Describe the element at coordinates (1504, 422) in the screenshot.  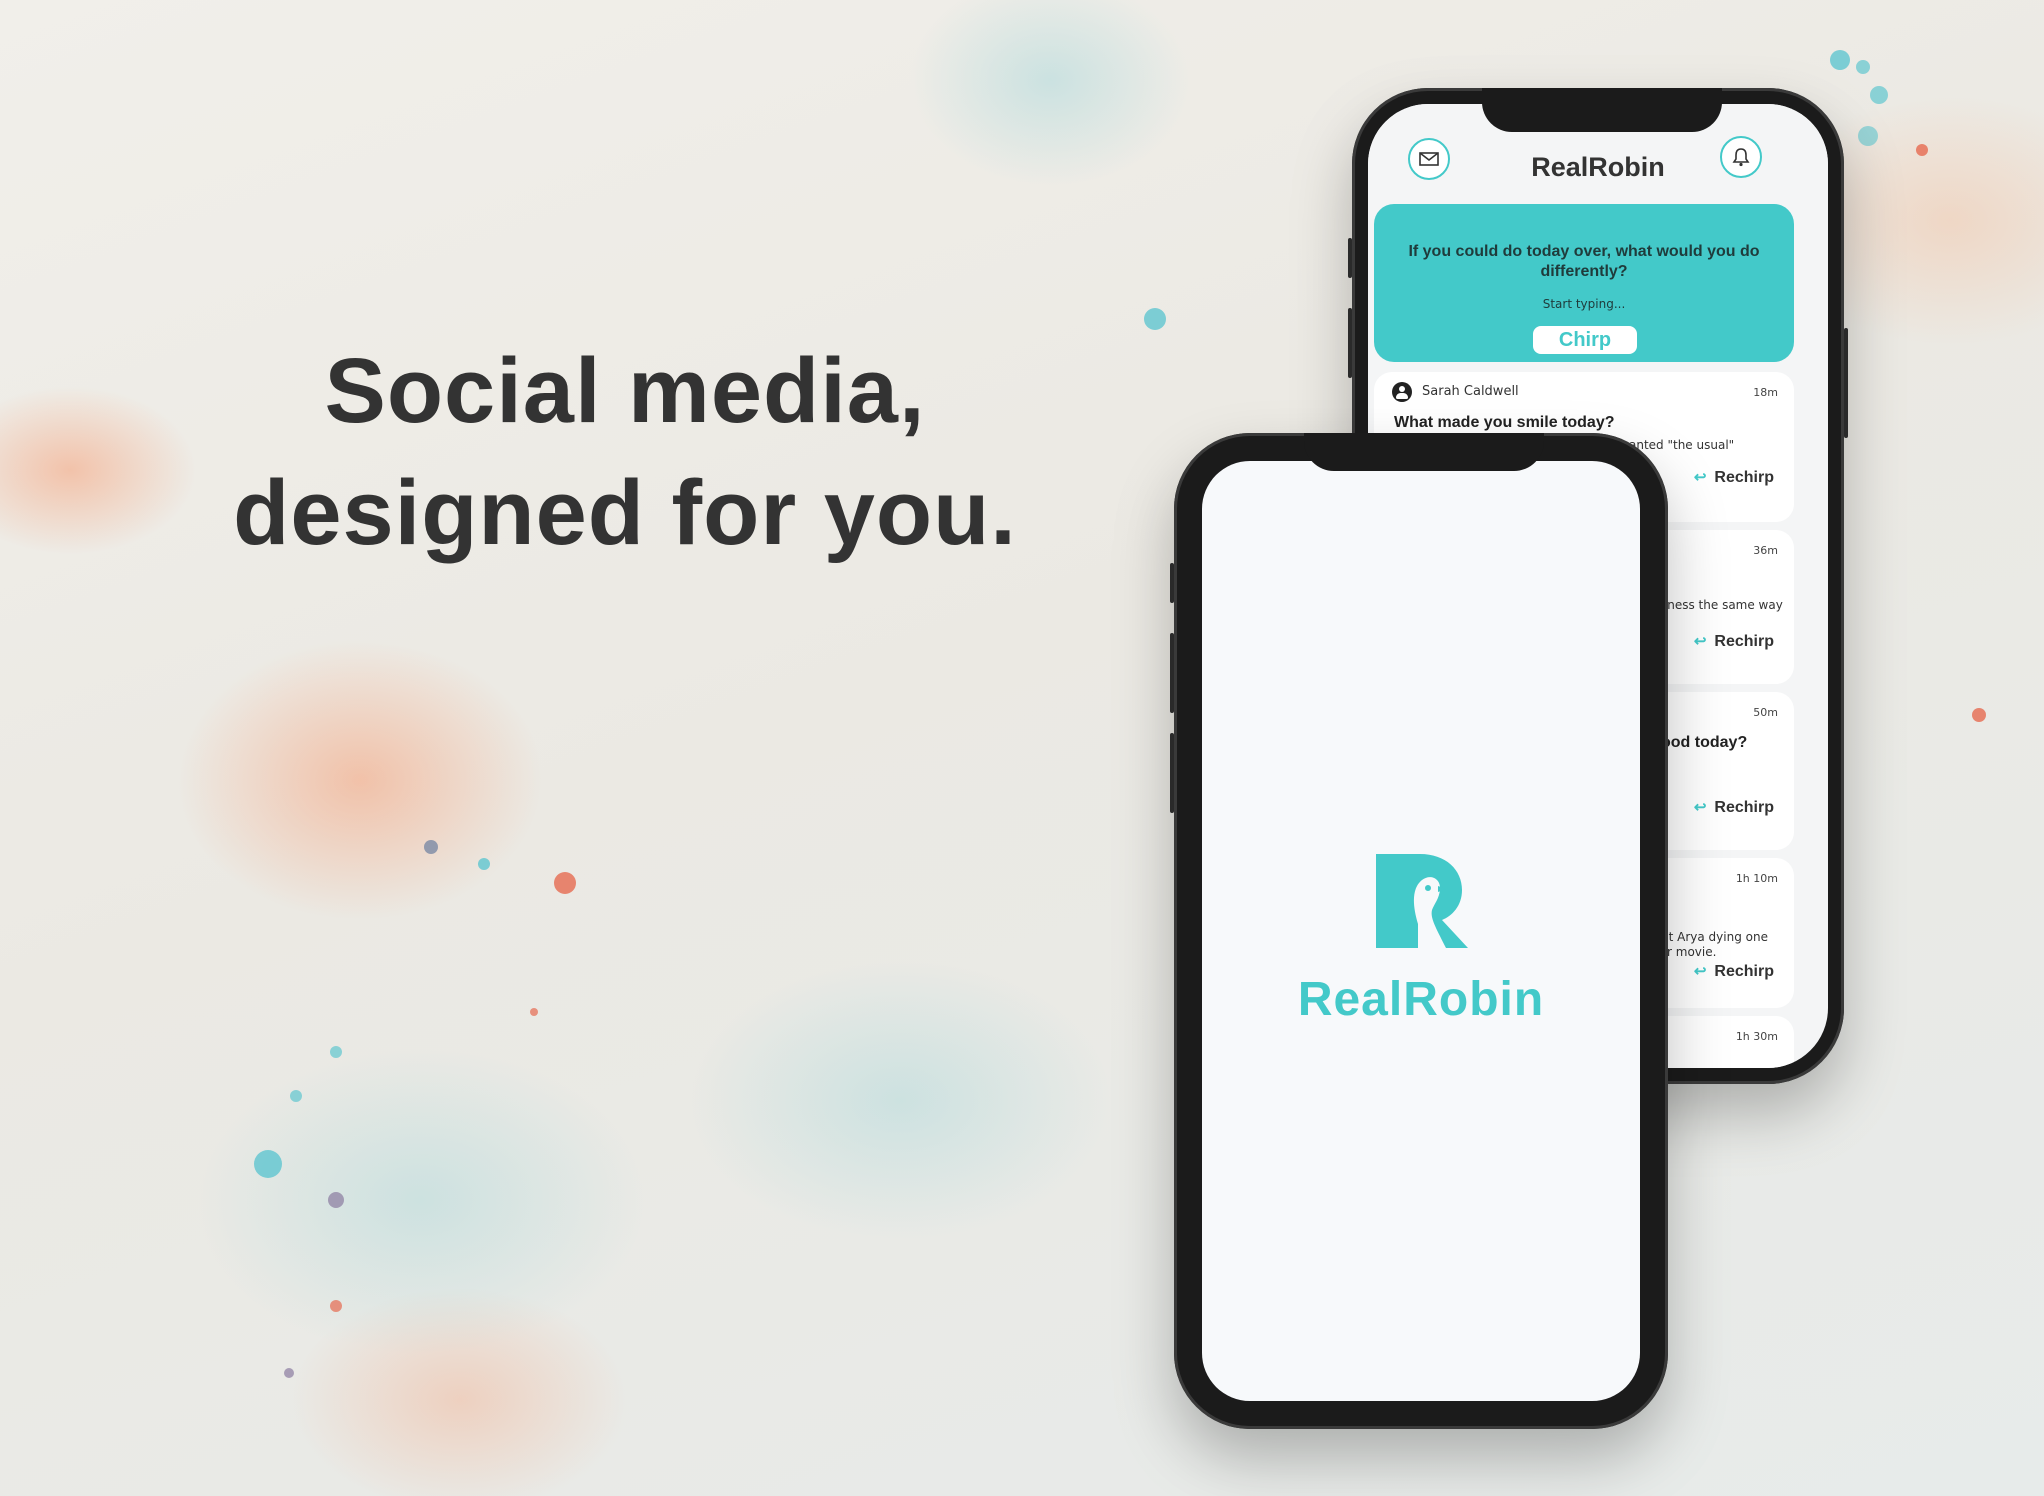
I see `post-question: What made you smile today?` at that location.